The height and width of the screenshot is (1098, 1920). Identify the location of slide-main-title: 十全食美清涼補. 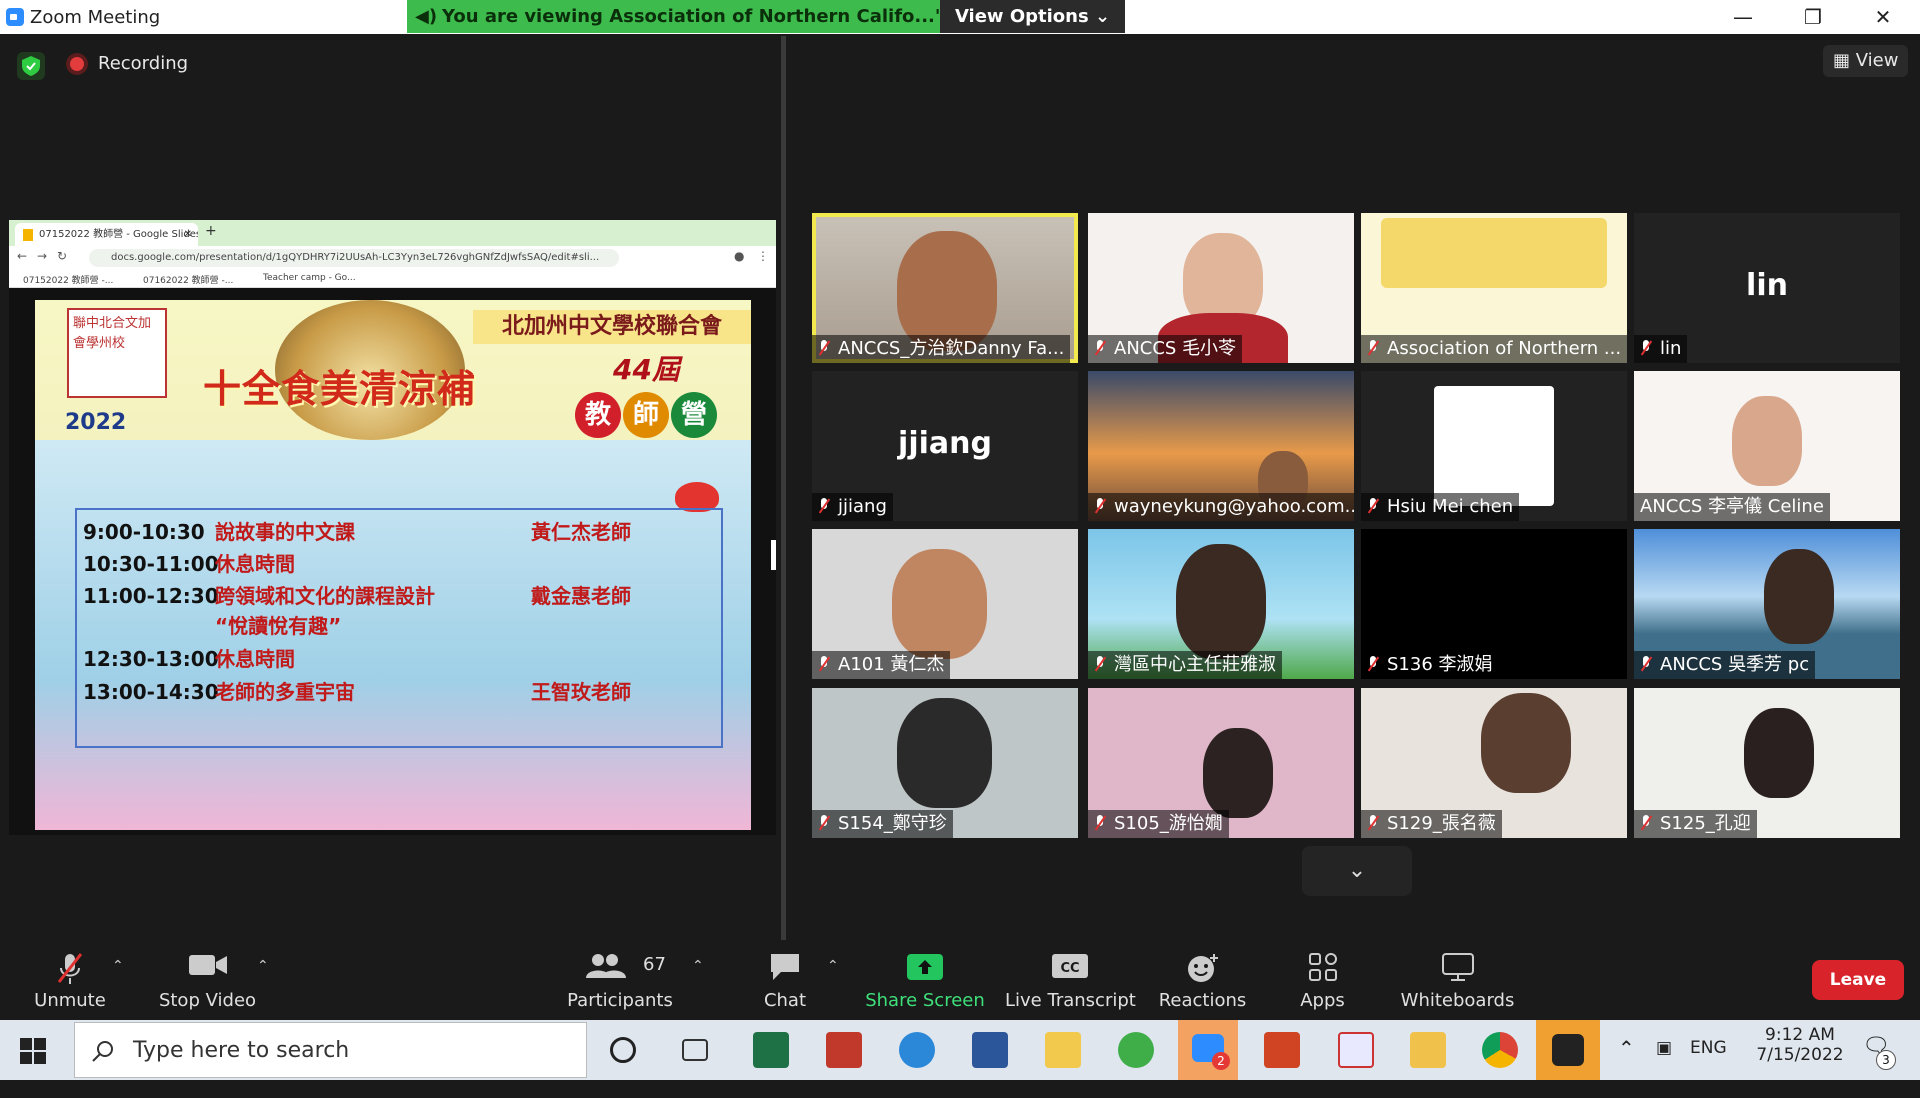
(340, 389).